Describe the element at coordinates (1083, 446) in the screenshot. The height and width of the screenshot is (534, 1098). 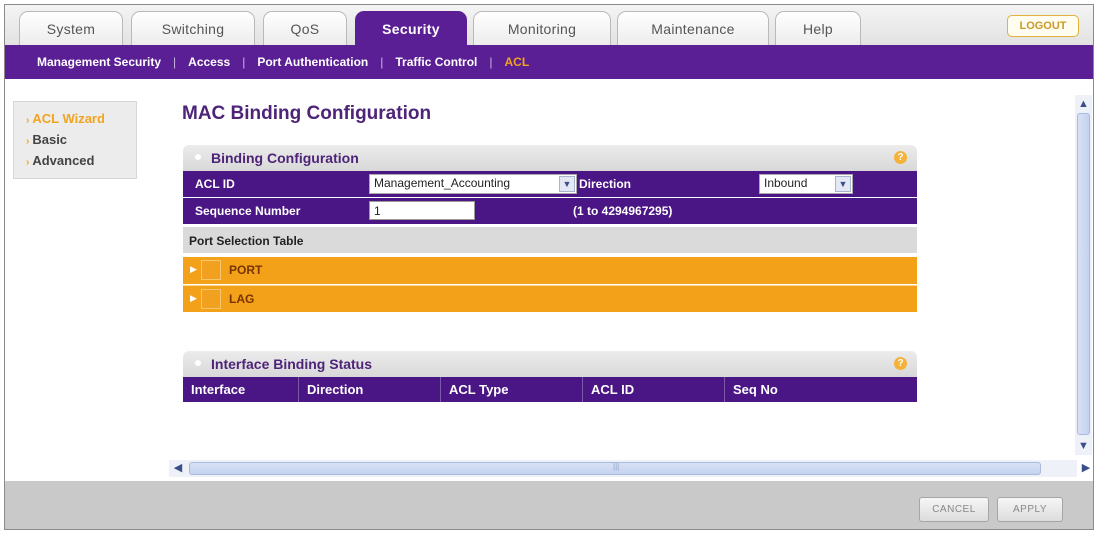
I see `scroll-down-icon: ▼` at that location.